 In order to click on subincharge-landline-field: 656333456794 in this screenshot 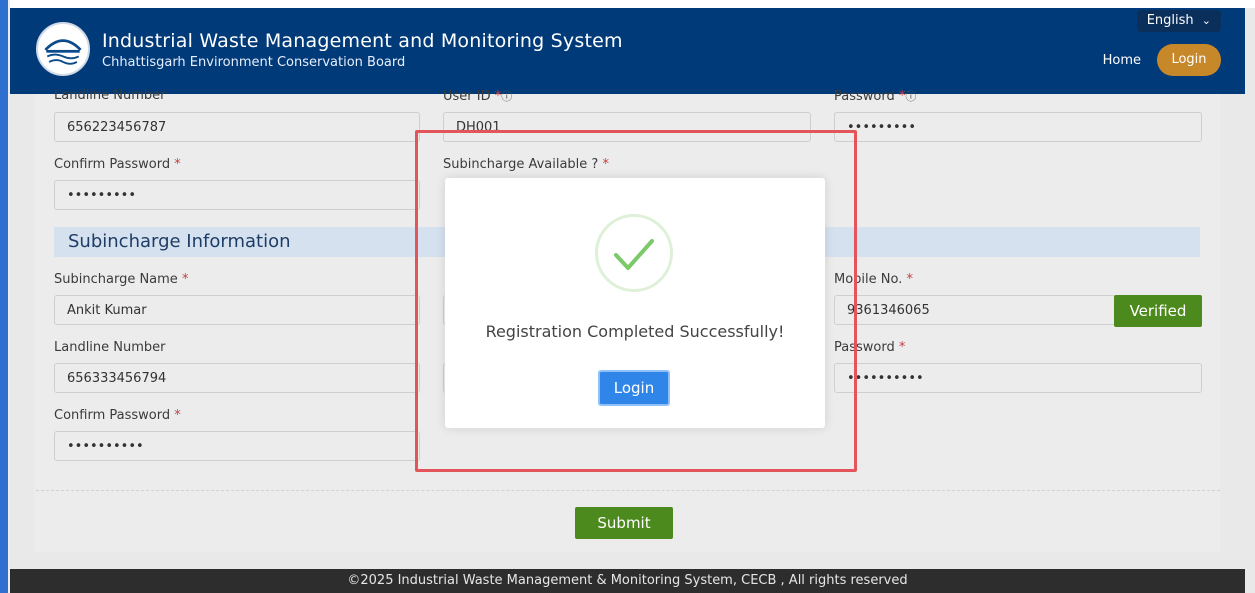, I will do `click(237, 378)`.